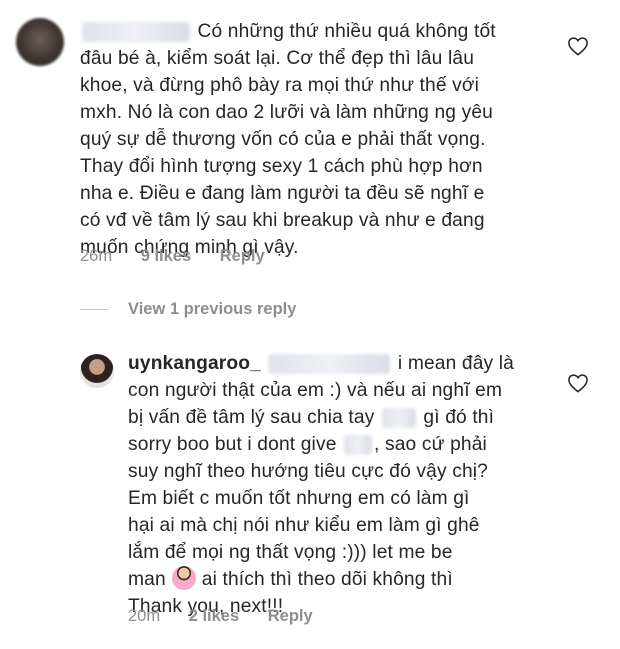  I want to click on comment-meta: 26m 9 likes Reply, so click(184, 256).